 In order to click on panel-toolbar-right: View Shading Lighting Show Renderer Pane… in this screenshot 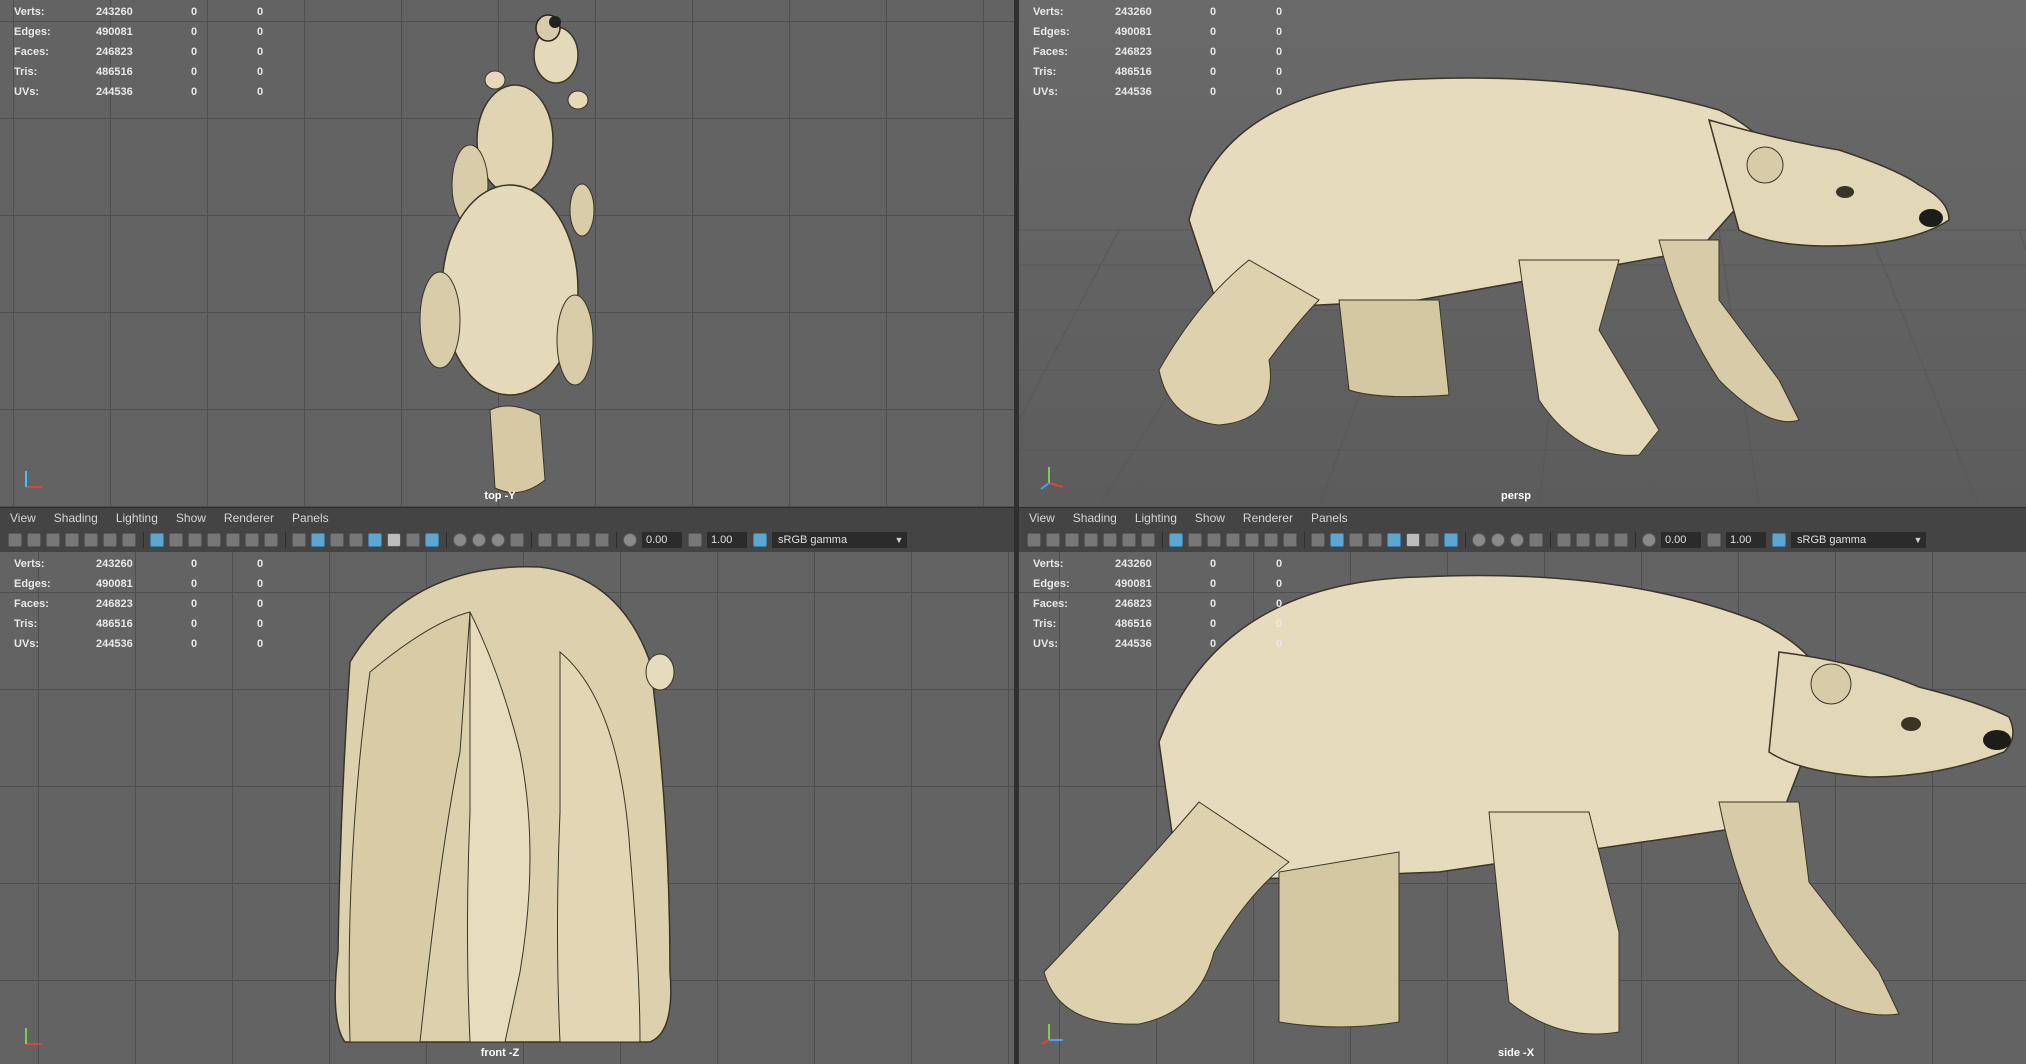, I will do `click(1522, 530)`.